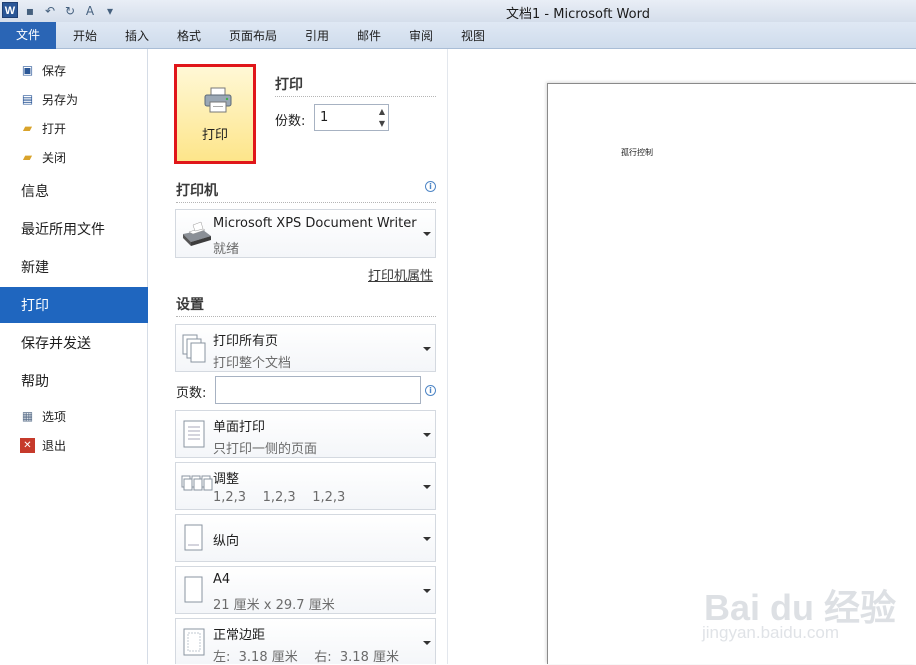 This screenshot has height=665, width=916. What do you see at coordinates (74, 128) in the screenshot?
I see `nav-open: ▰ 打开` at bounding box center [74, 128].